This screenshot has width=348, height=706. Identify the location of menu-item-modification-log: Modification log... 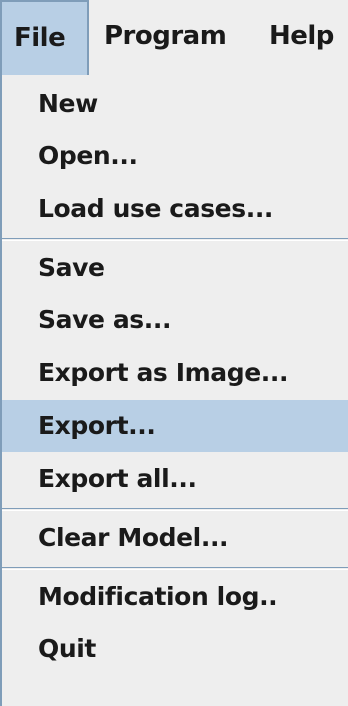
(175, 597).